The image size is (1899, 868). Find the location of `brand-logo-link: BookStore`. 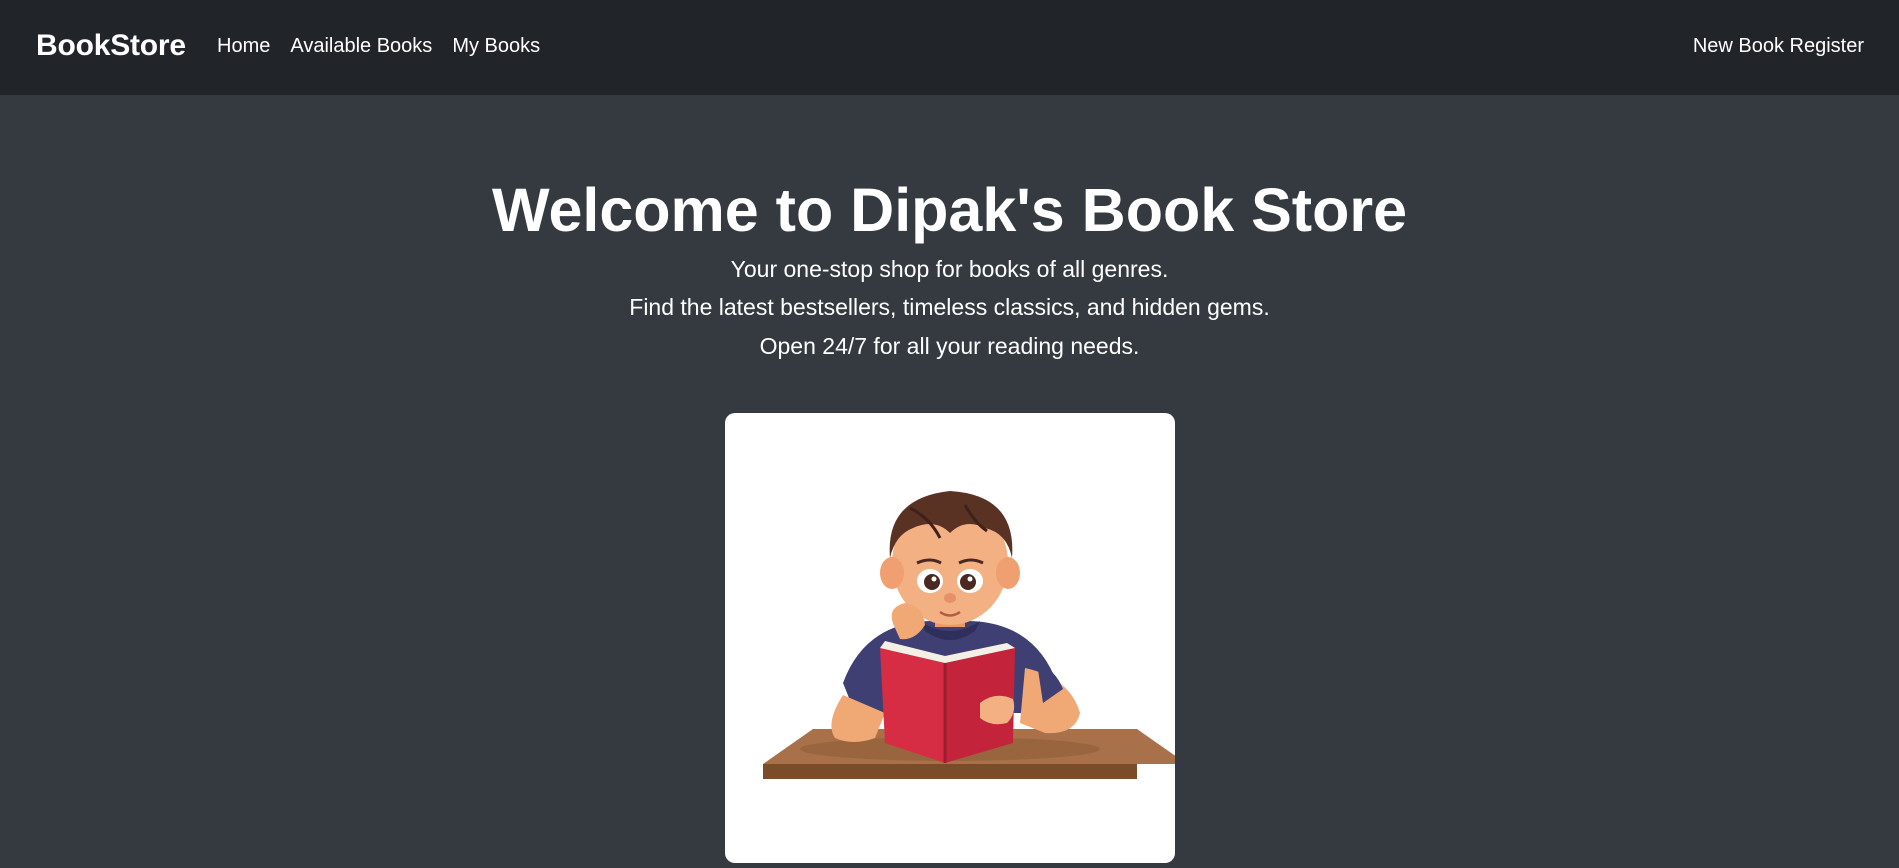

brand-logo-link: BookStore is located at coordinates (111, 46).